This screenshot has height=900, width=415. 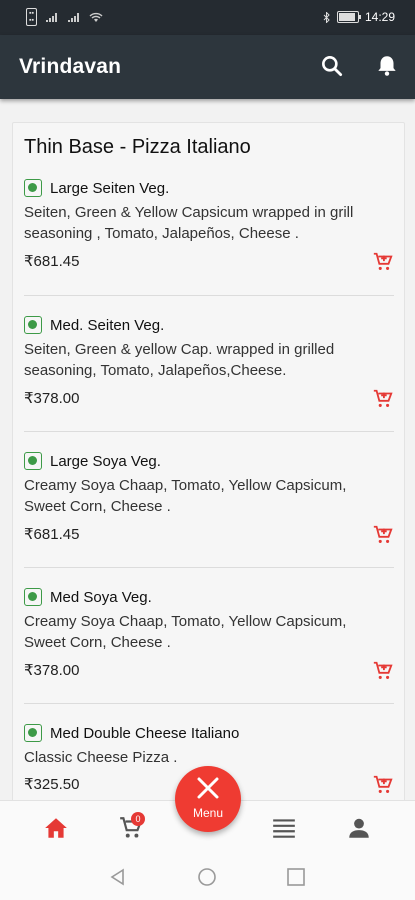 What do you see at coordinates (31, 17) in the screenshot?
I see `sim-icon: ▪▪ ▪▪` at bounding box center [31, 17].